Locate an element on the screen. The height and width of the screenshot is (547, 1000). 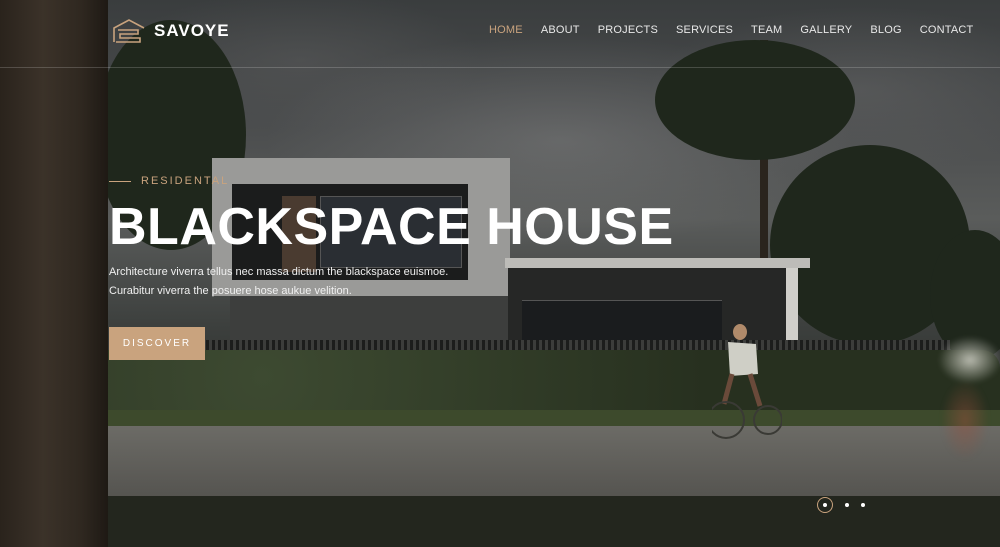
nav-item-about: ABOUT is located at coordinates (560, 30).